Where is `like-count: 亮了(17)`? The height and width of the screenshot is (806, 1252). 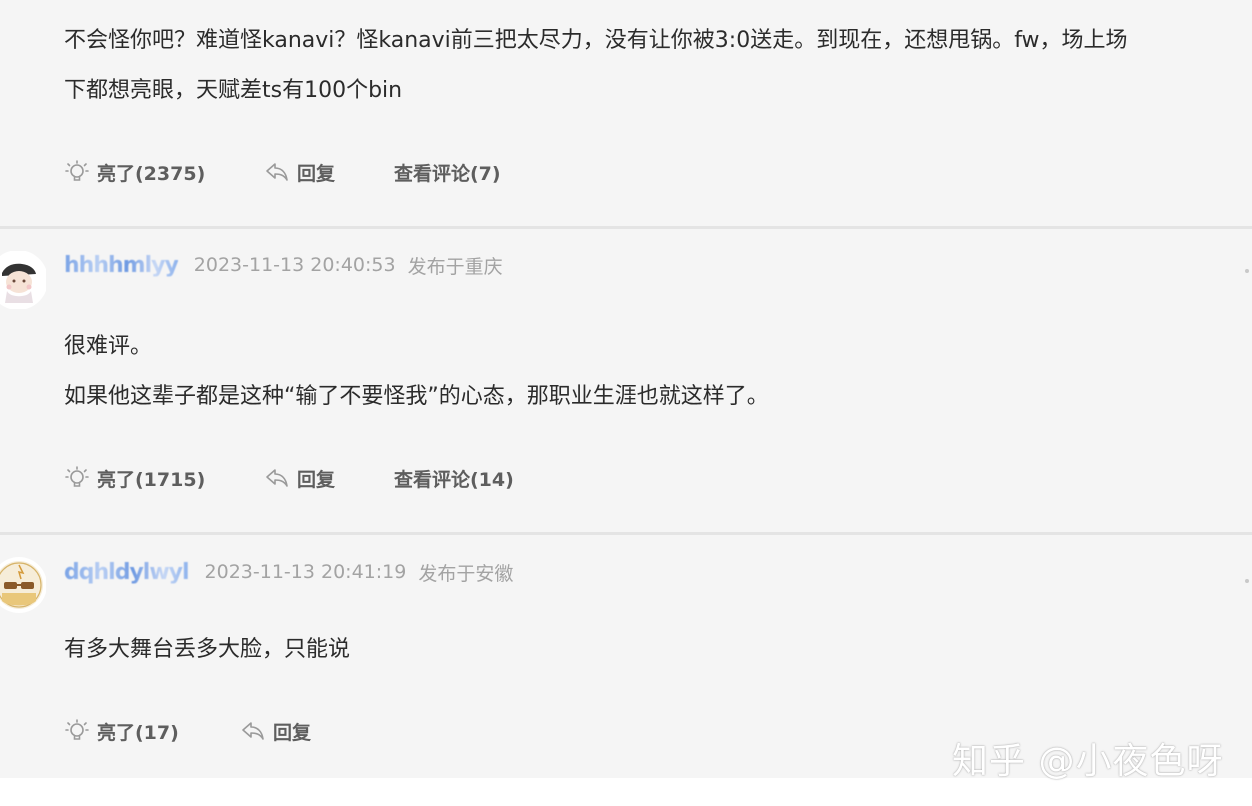 like-count: 亮了(17) is located at coordinates (138, 732).